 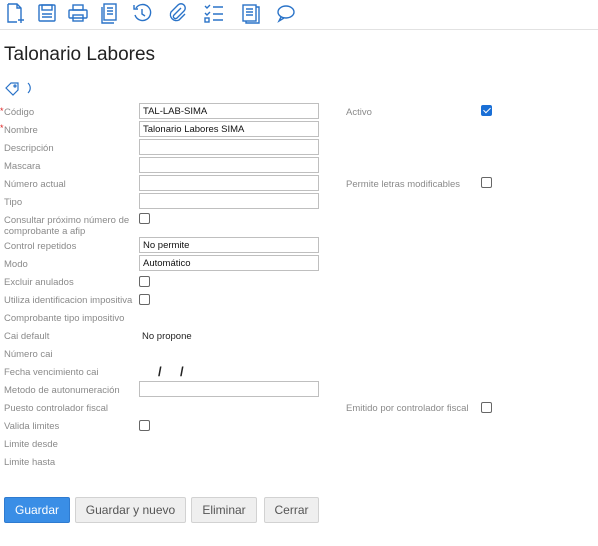 I want to click on permite-letras-checkbox, so click(x=486, y=182).